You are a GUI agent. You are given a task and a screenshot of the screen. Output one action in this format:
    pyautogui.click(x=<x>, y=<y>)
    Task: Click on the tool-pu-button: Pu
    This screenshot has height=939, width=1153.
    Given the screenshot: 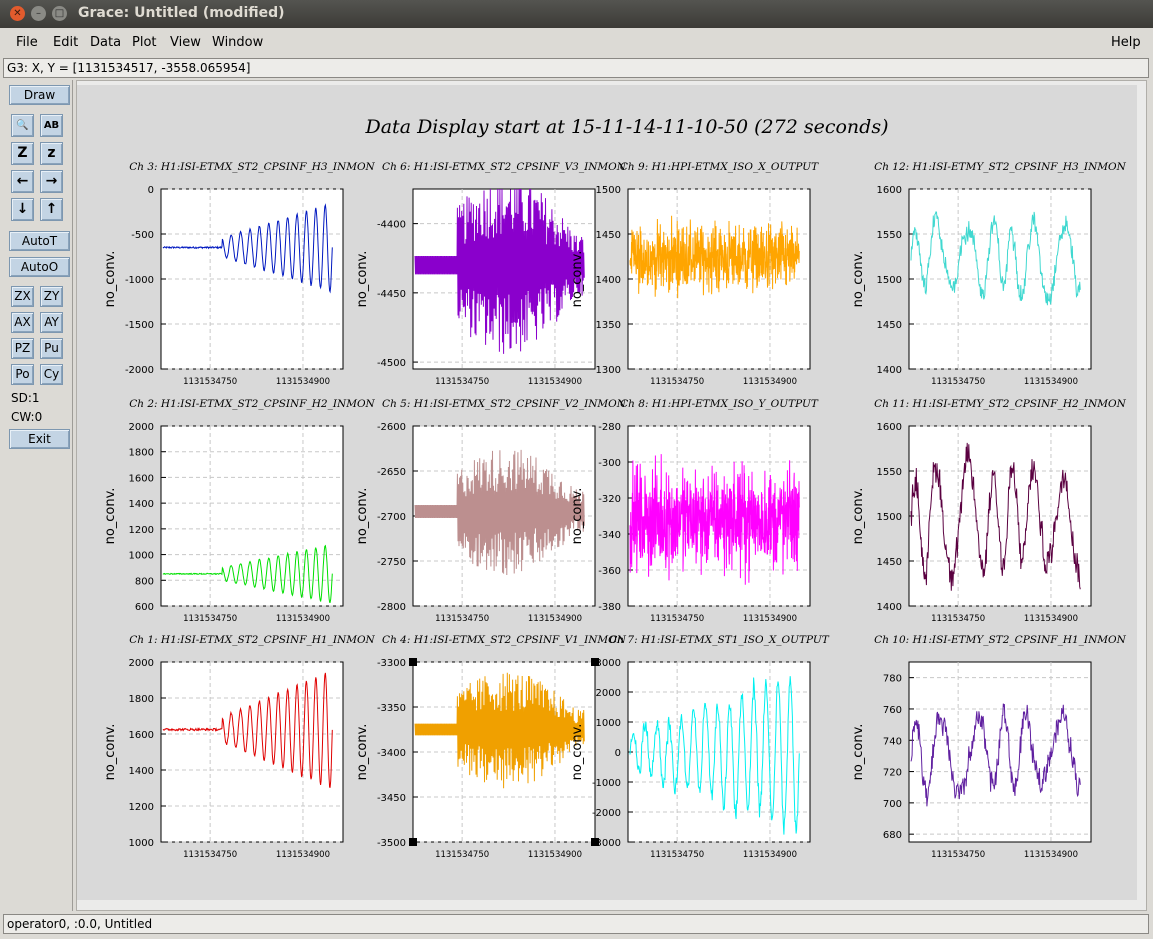 What is the action you would take?
    pyautogui.click(x=51, y=348)
    